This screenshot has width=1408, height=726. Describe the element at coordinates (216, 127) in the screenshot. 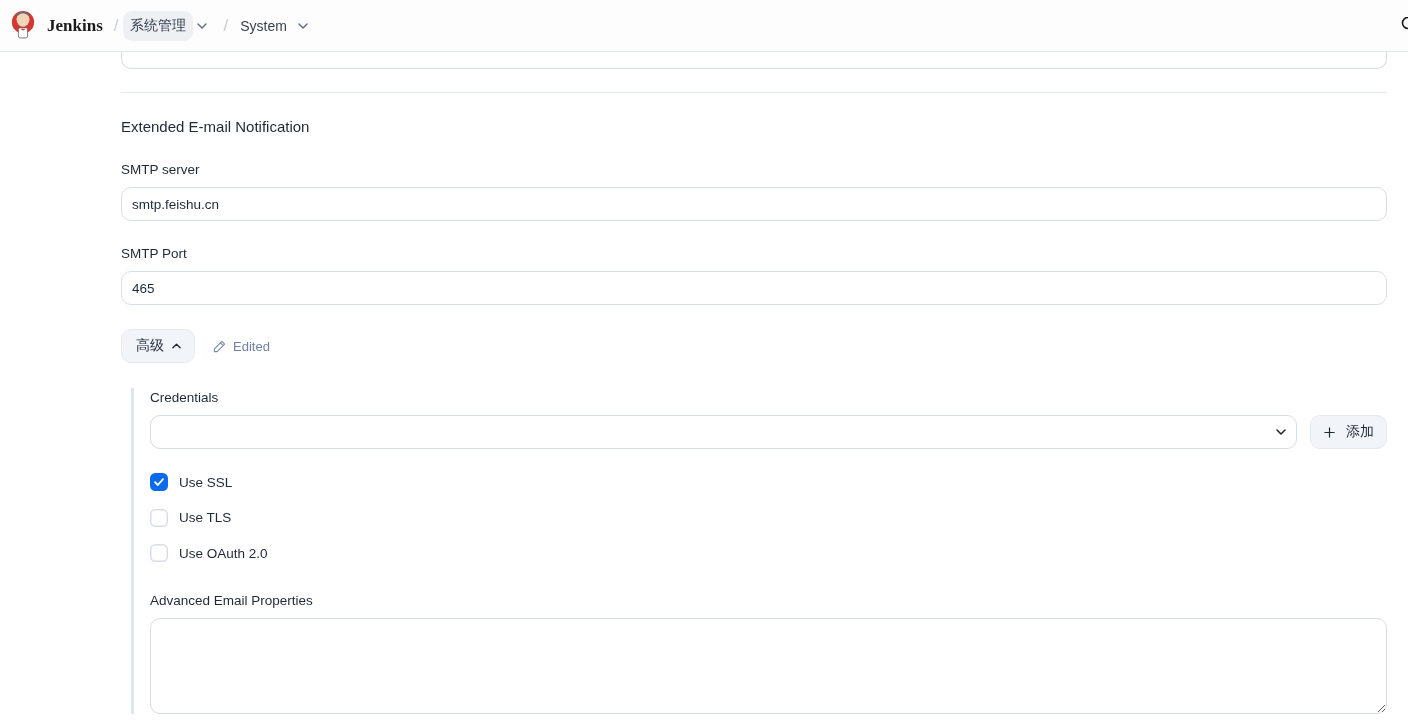

I see `section-title: Extended E-mail Notification` at that location.